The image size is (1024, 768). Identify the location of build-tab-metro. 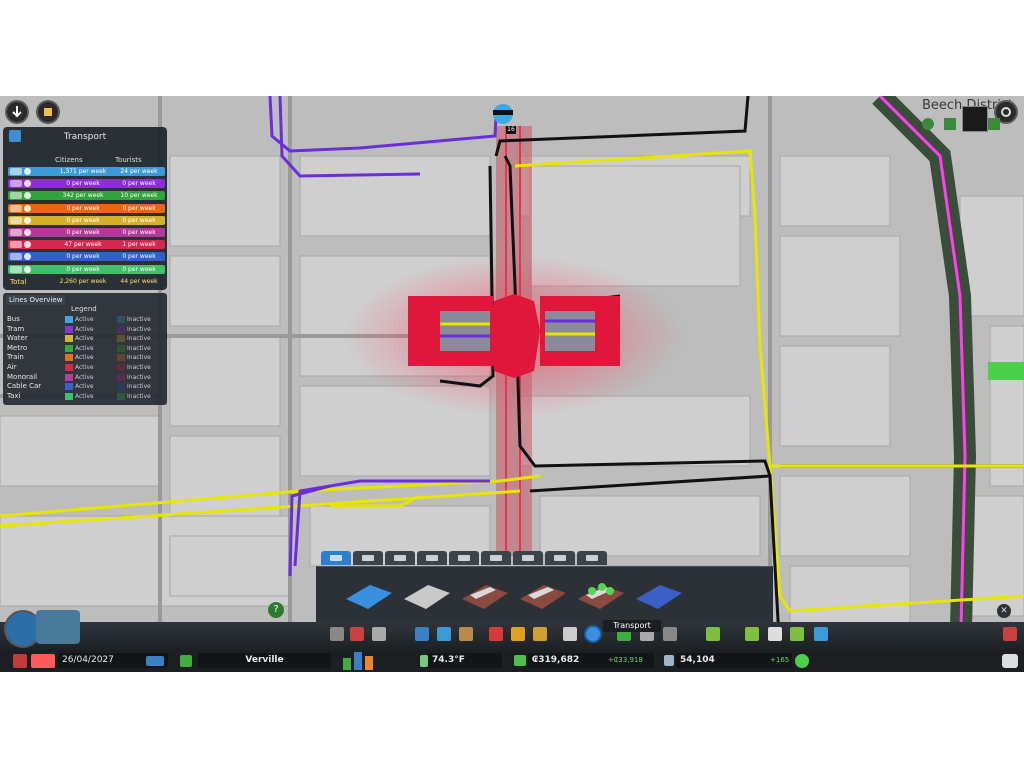
(400, 558).